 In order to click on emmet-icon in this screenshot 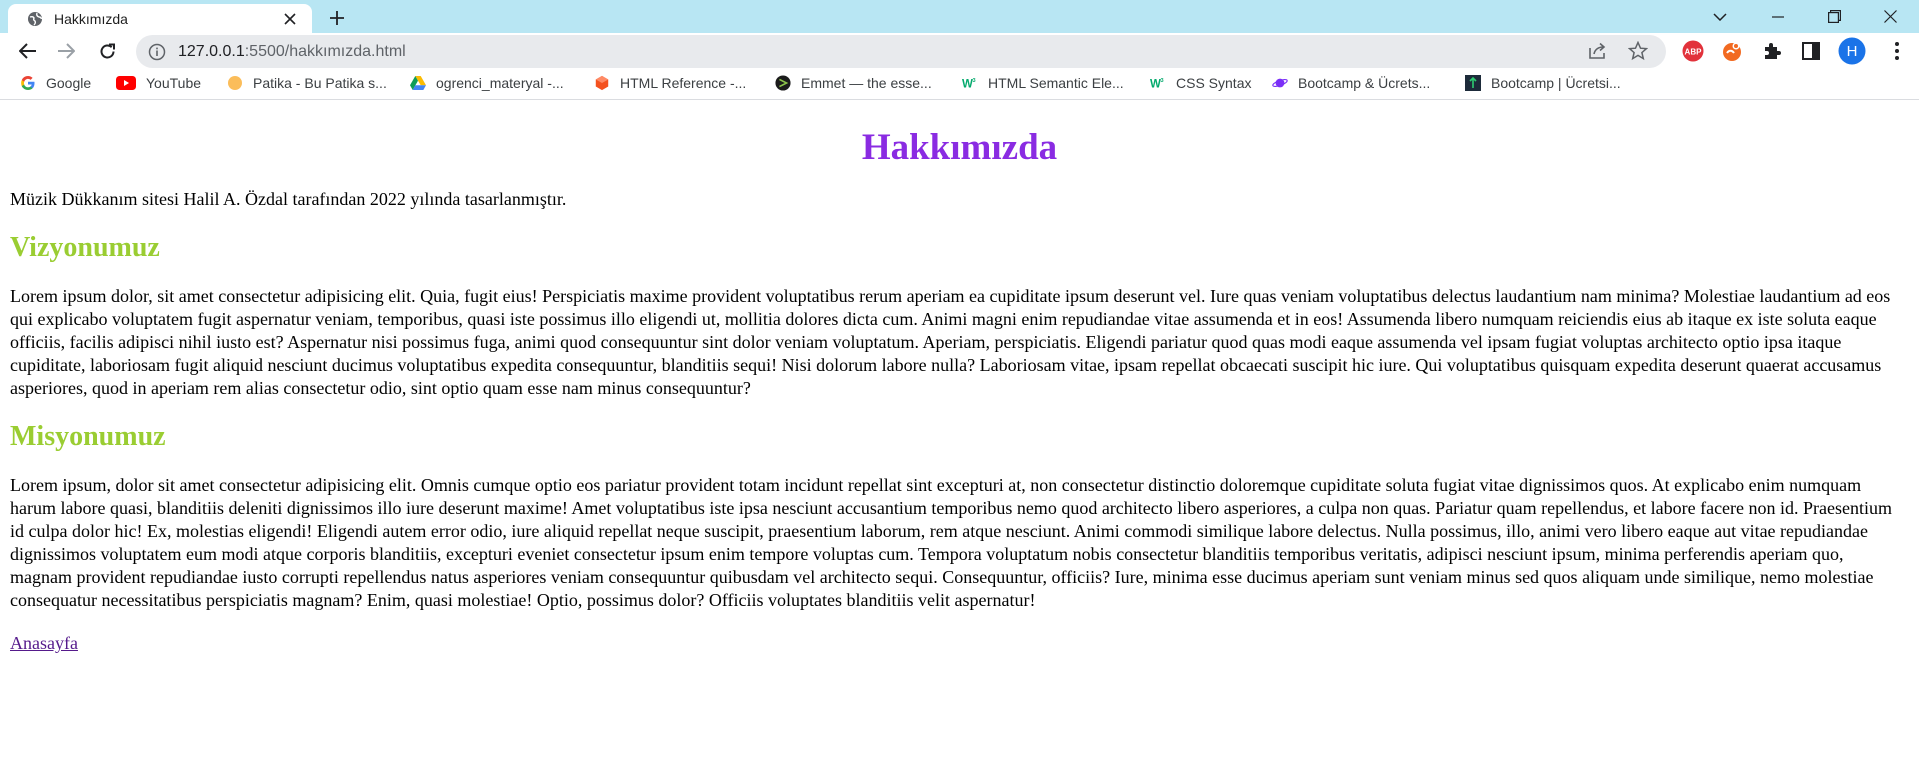, I will do `click(783, 83)`.